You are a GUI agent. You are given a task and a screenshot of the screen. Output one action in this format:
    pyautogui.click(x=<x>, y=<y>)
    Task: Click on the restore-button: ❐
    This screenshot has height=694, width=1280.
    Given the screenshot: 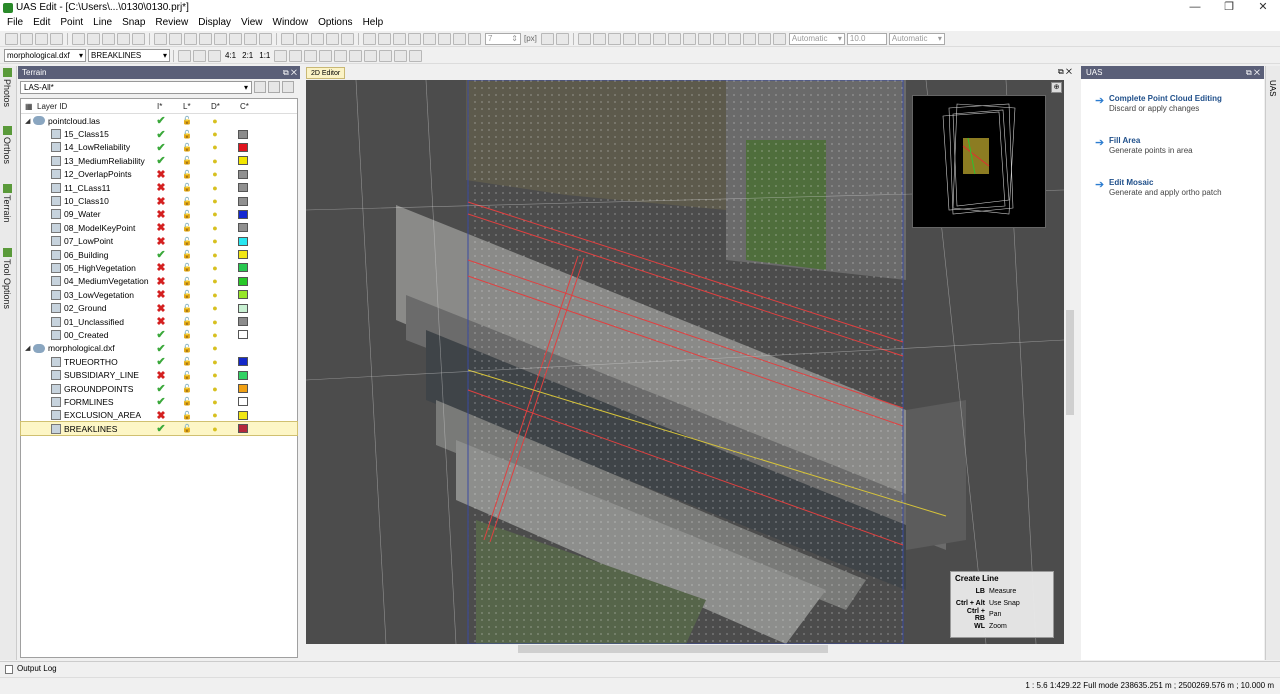 What is the action you would take?
    pyautogui.click(x=1229, y=7)
    